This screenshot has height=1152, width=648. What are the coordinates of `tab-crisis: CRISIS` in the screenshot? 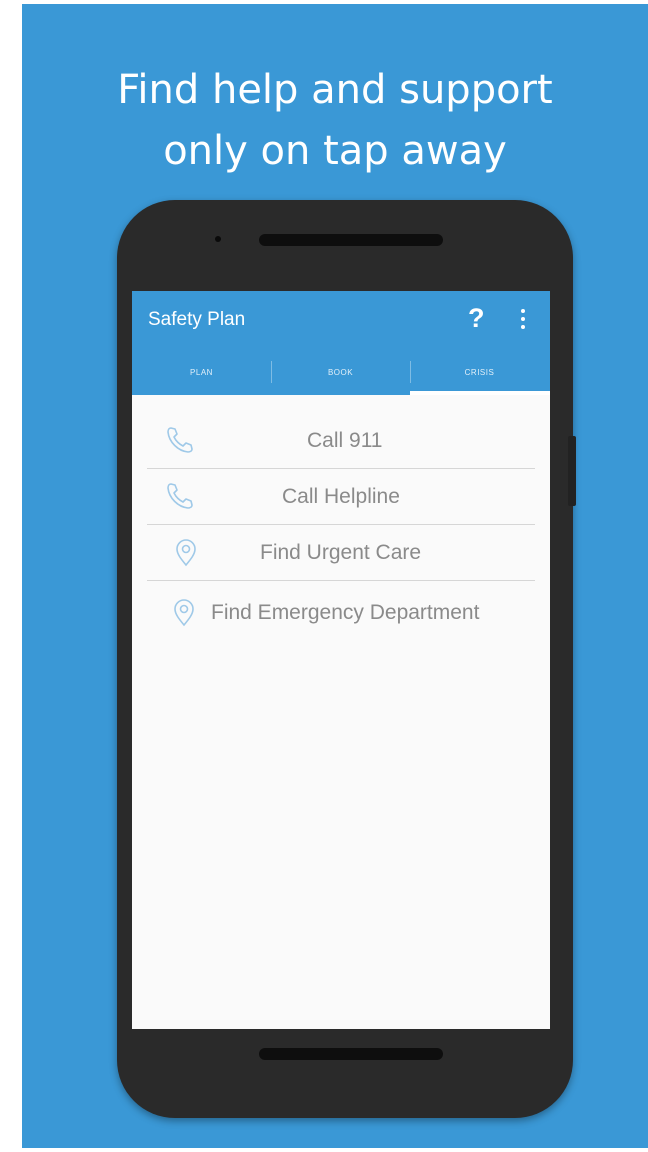 It's located at (479, 372).